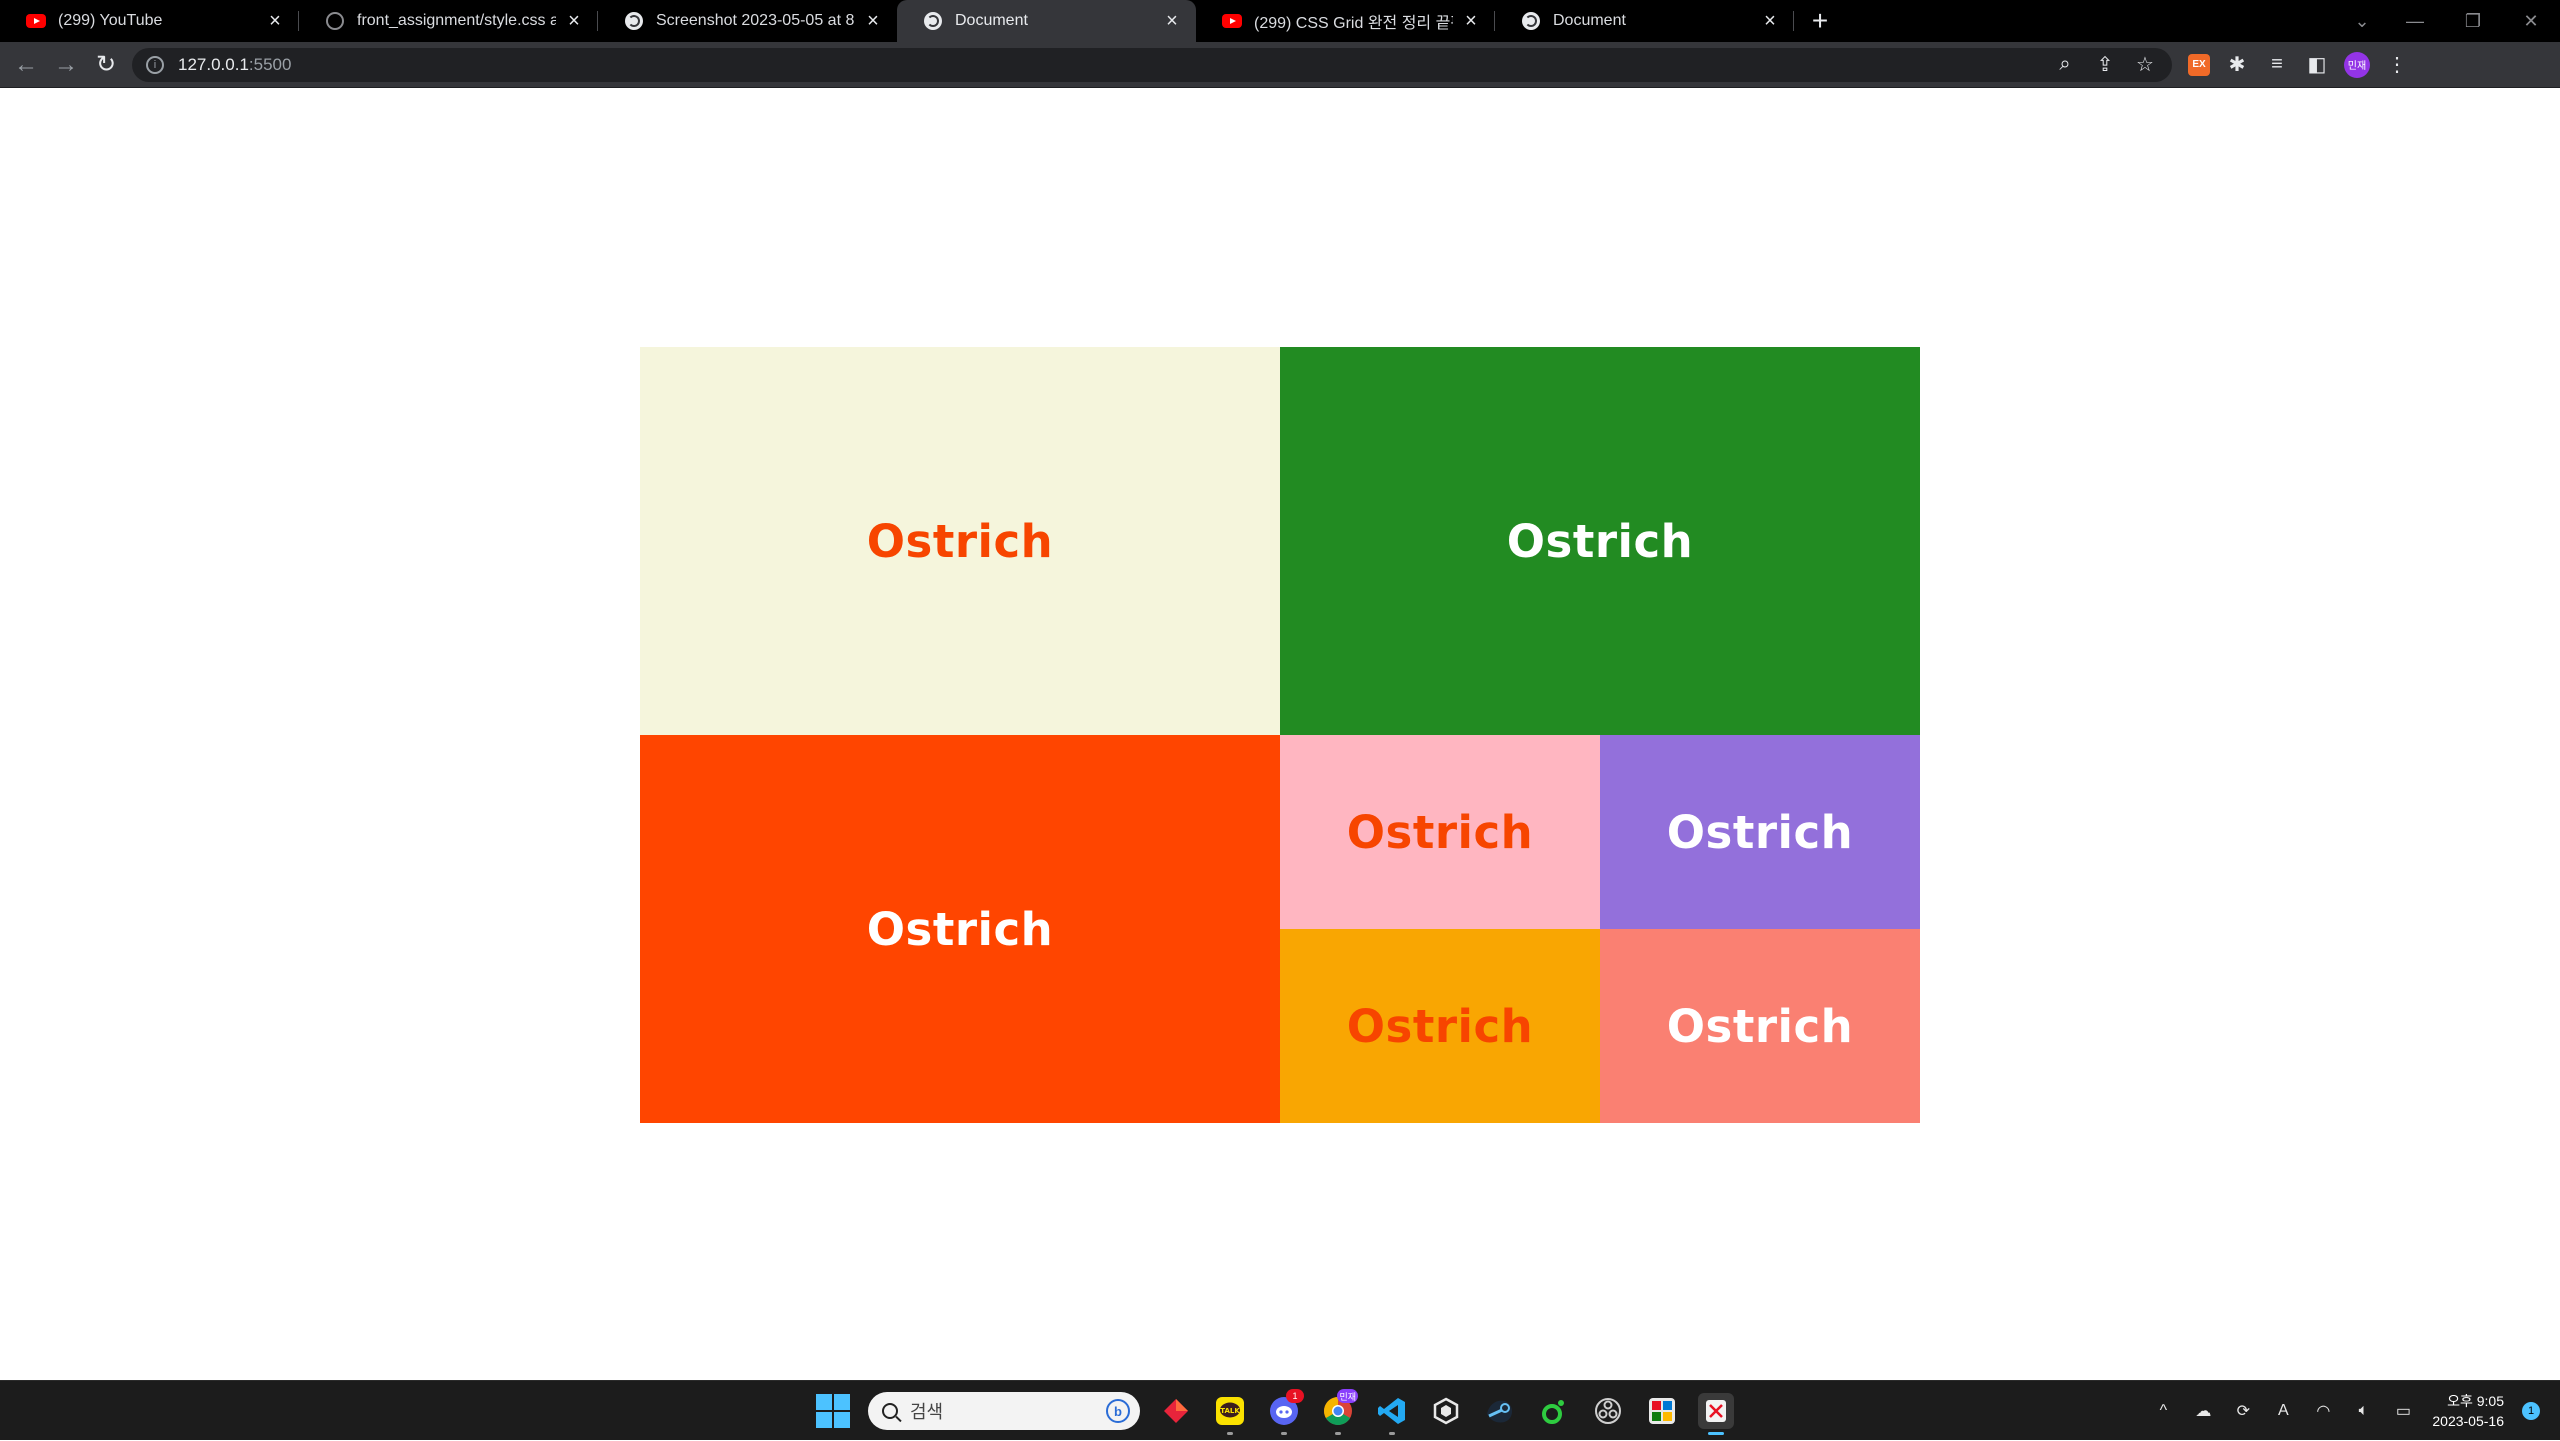  Describe the element at coordinates (2277, 65) in the screenshot. I see `reading-list-icon: ≡` at that location.